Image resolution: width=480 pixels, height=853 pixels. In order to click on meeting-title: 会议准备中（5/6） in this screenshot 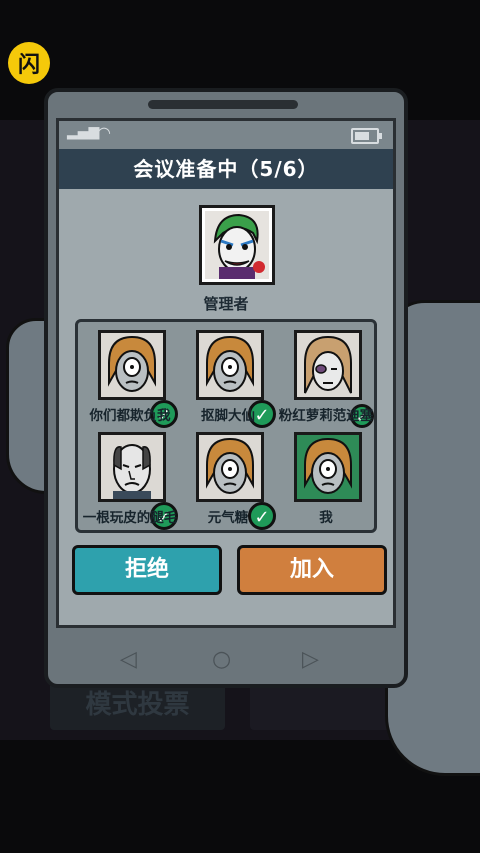, I will do `click(226, 169)`.